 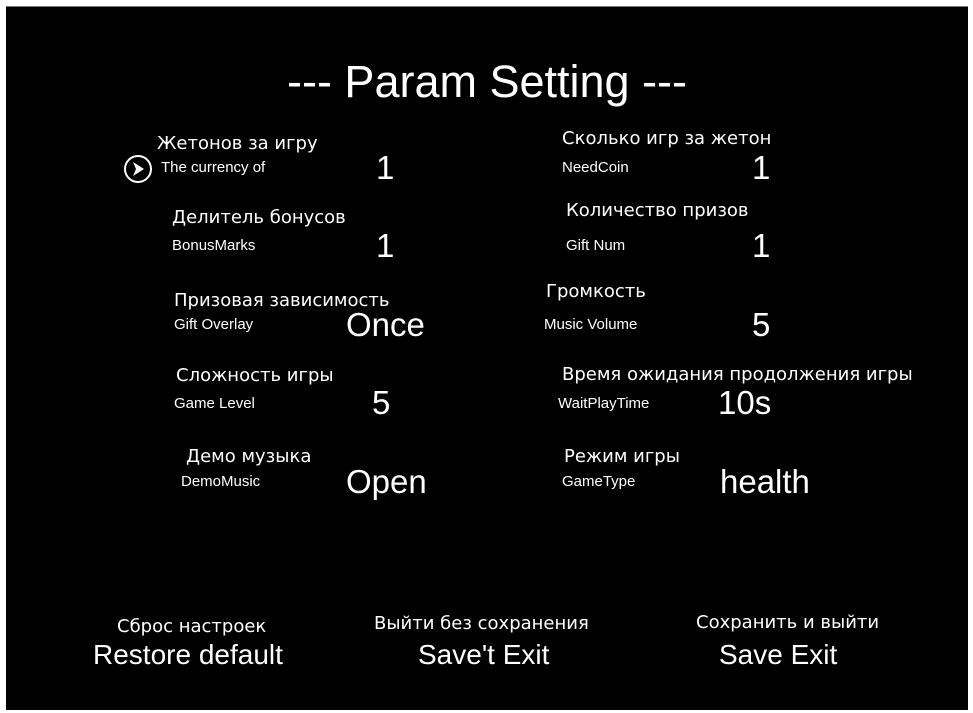 What do you see at coordinates (657, 210) in the screenshot?
I see `param-label-ru: Количество призов` at bounding box center [657, 210].